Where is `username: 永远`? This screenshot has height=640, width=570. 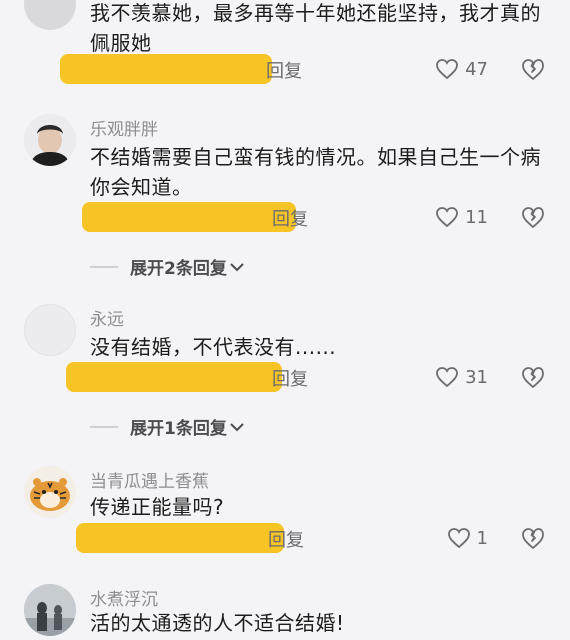
username: 永远 is located at coordinates (107, 317).